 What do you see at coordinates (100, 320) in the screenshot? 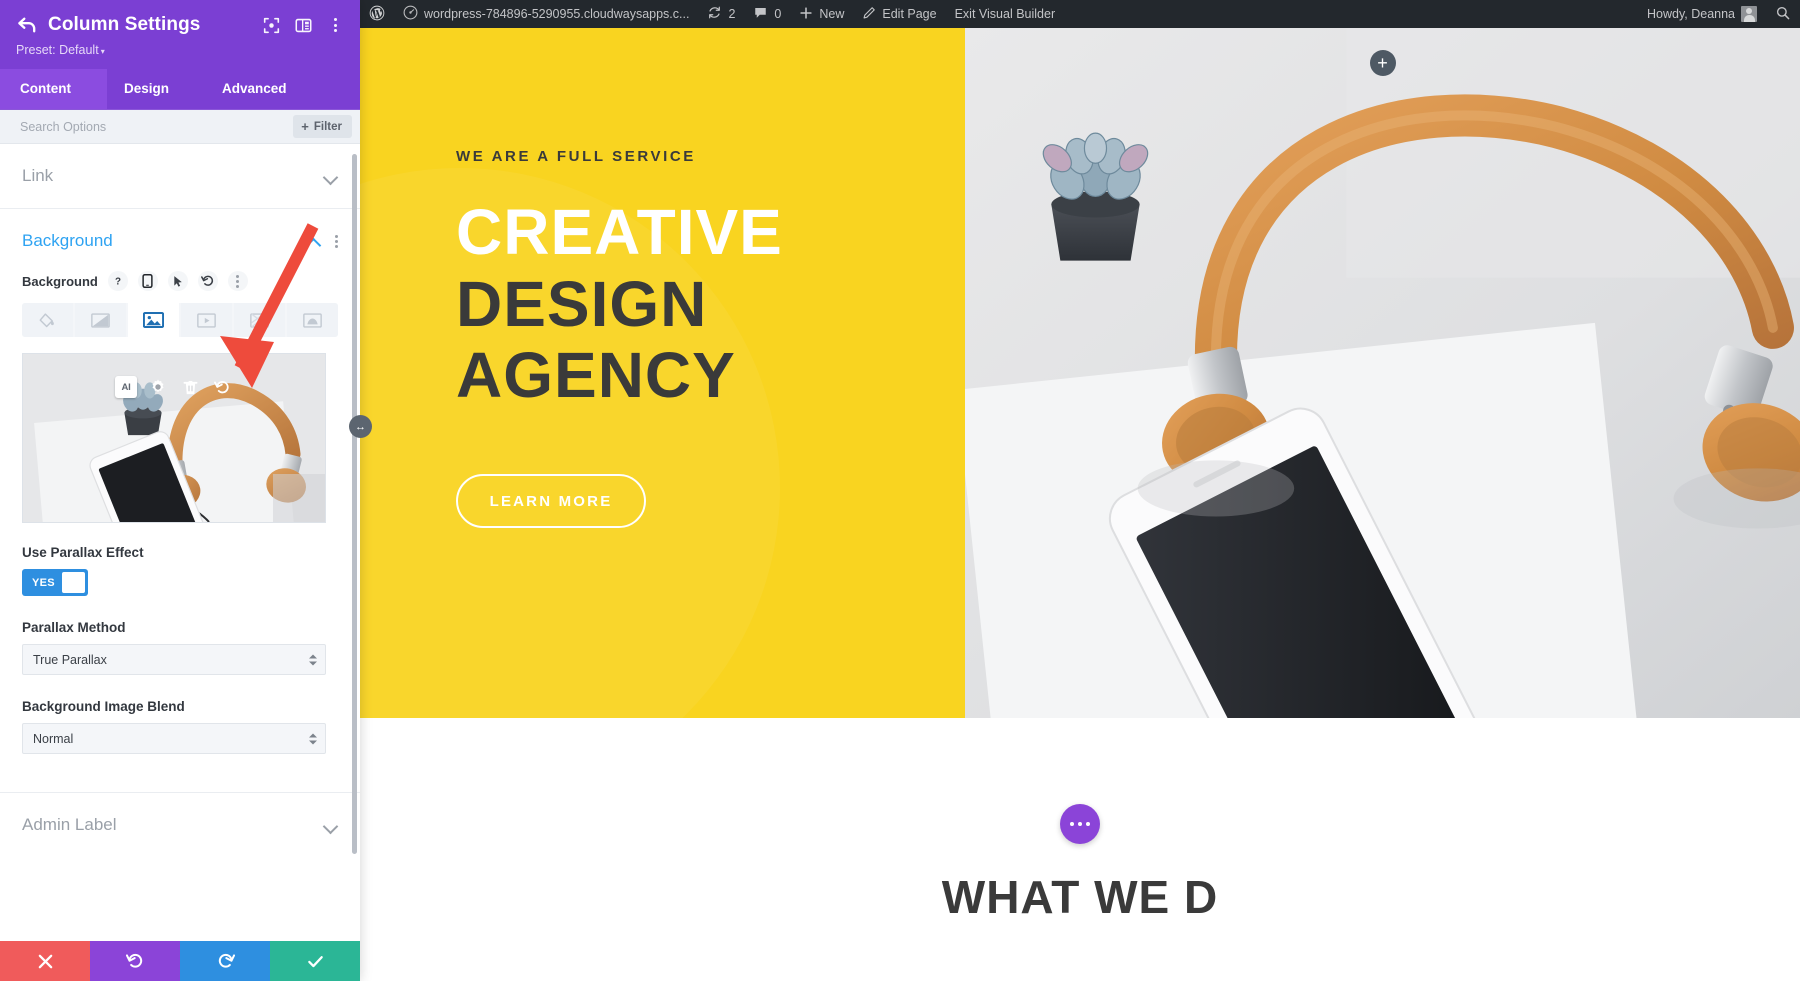
I see `background-gradient-tab` at bounding box center [100, 320].